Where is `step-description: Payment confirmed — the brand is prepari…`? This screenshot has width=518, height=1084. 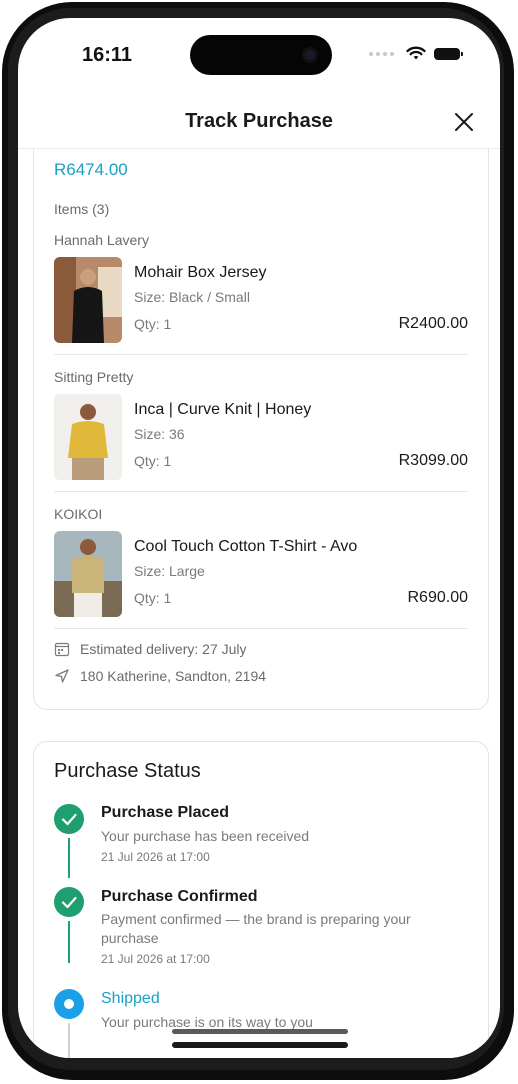
step-description: Payment confirmed — the brand is prepari… is located at coordinates (256, 928).